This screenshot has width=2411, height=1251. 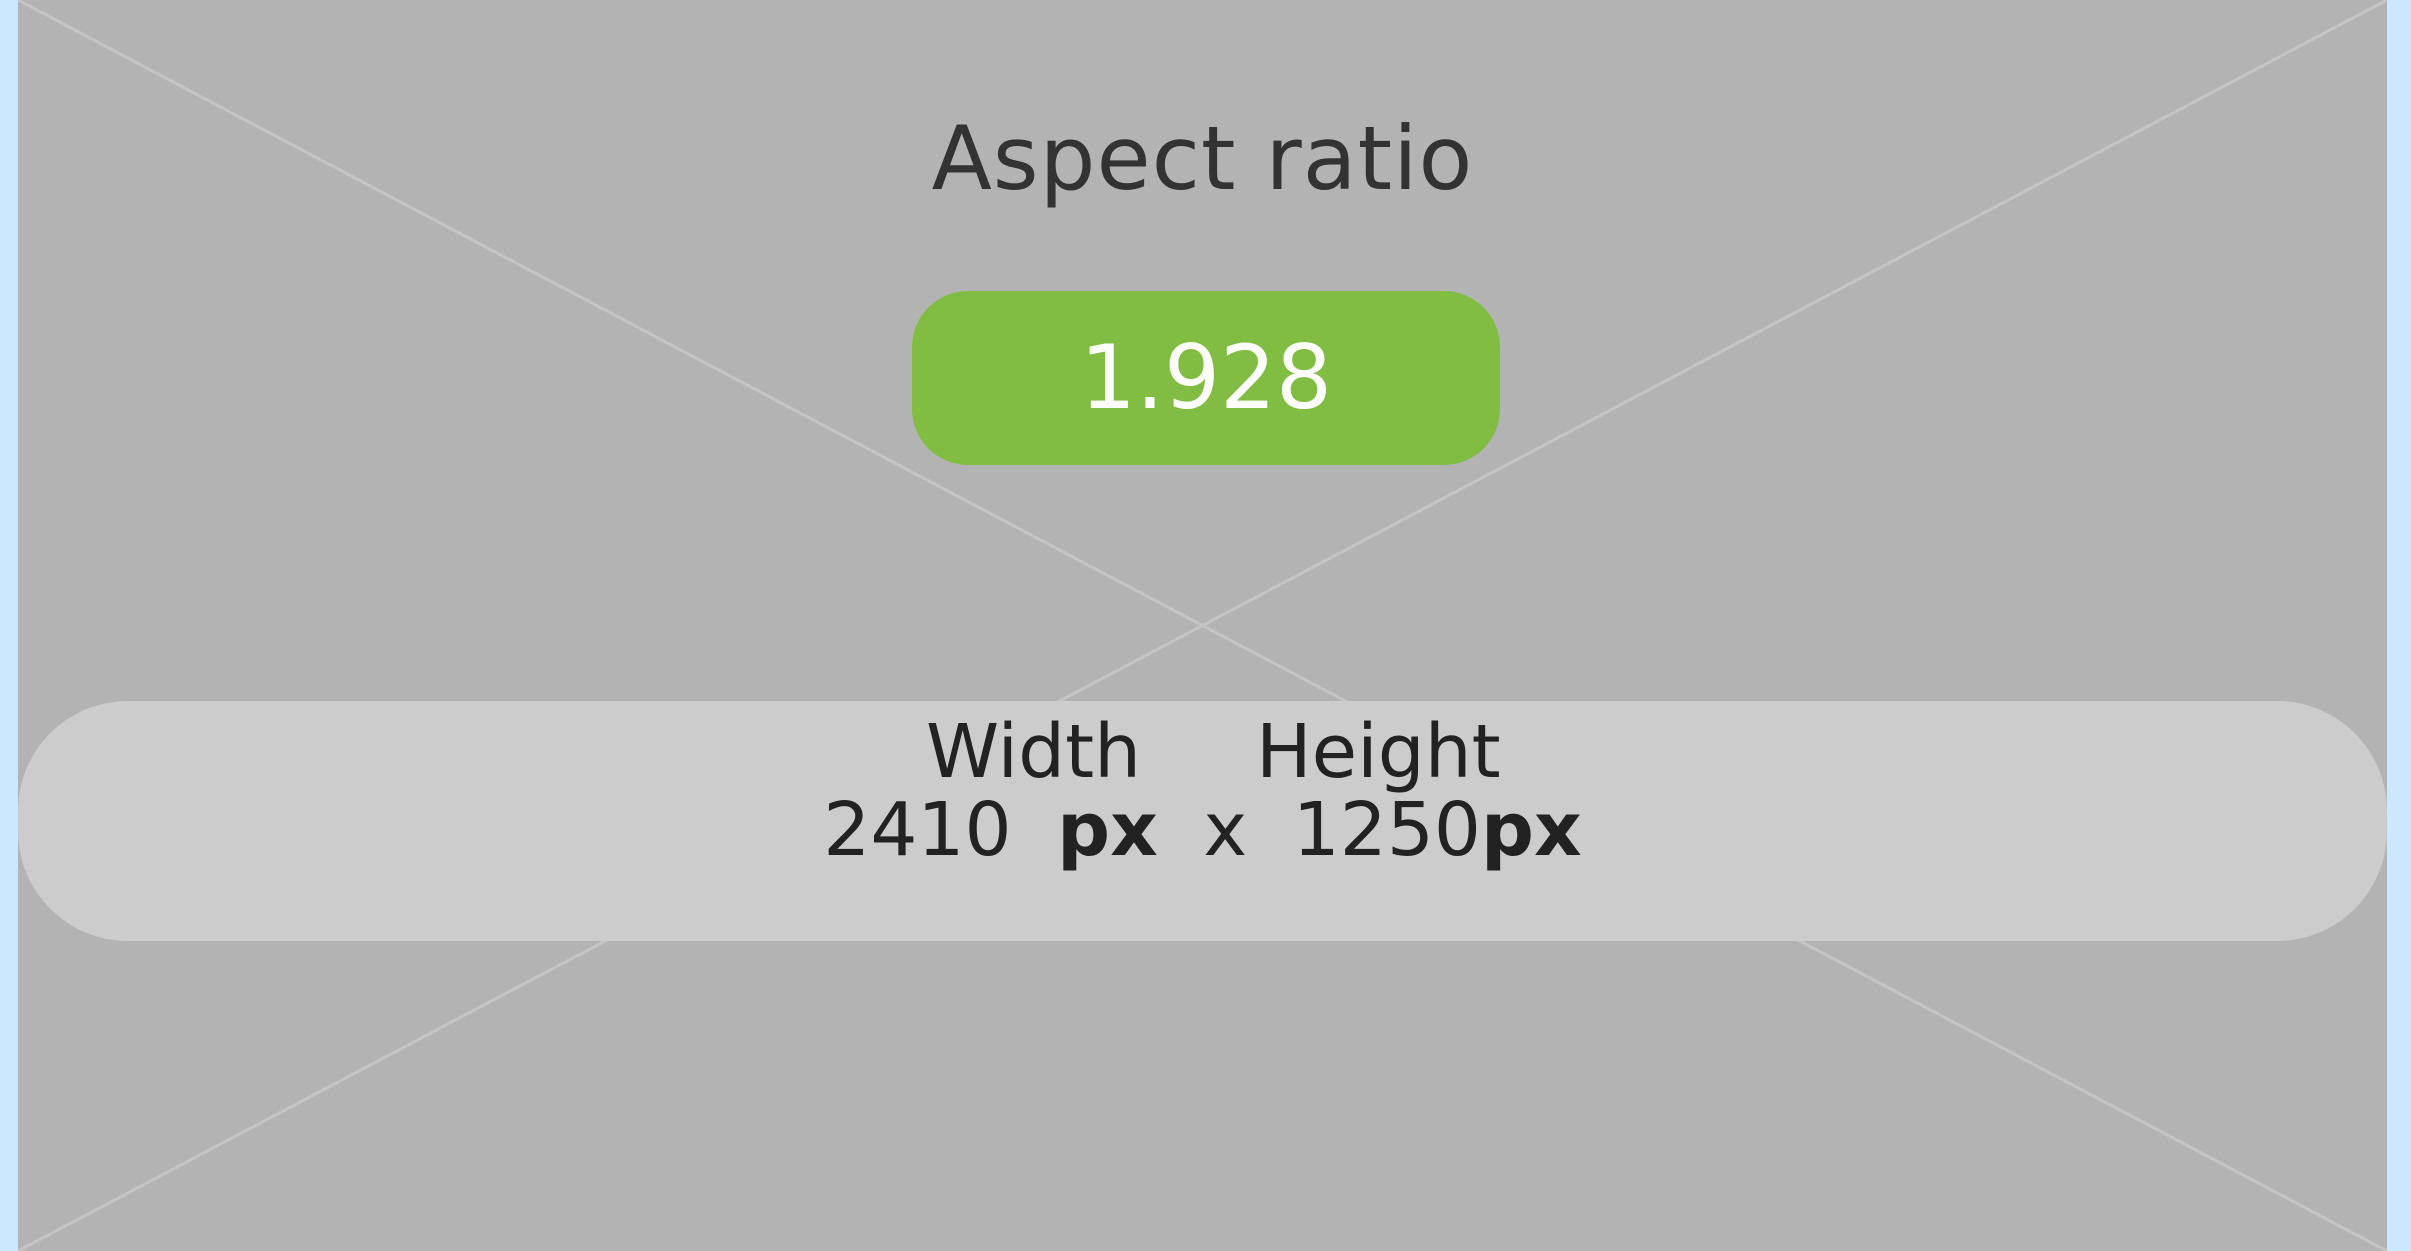 I want to click on aspect-ratio-value: 1.928, so click(x=1206, y=377).